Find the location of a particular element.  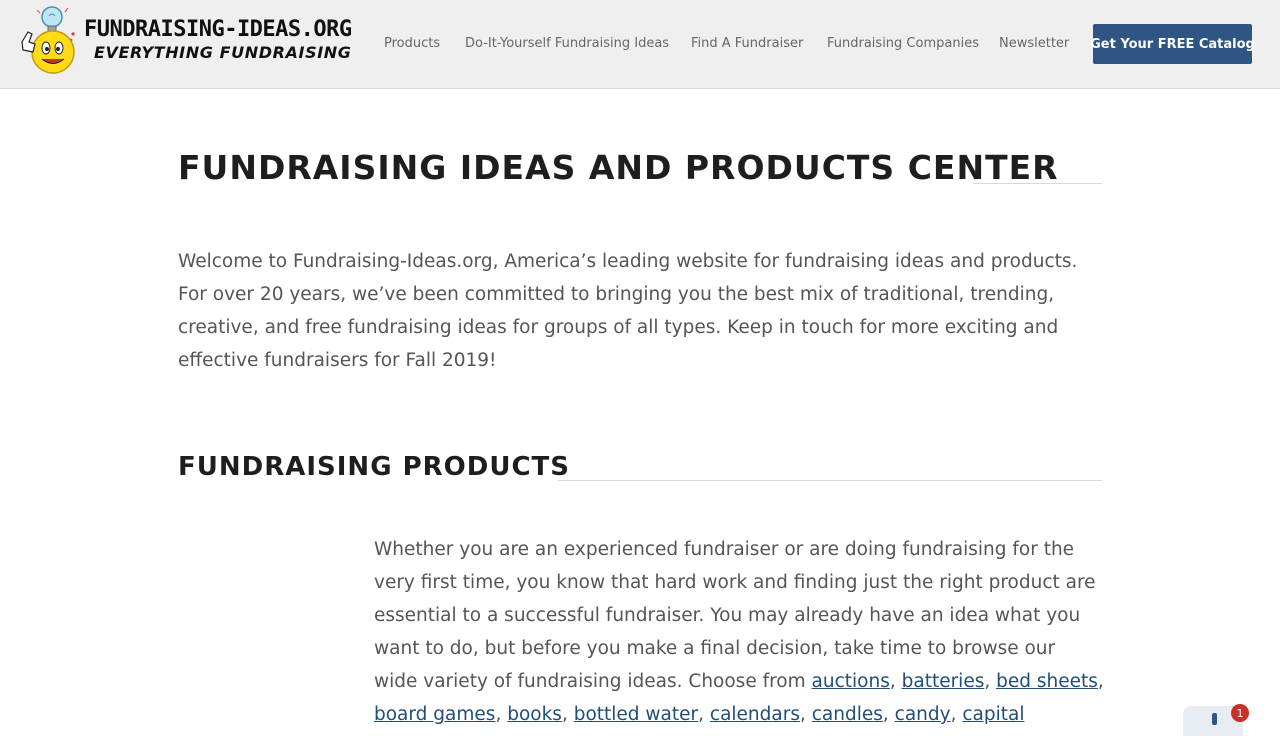

link-auctions: auctions is located at coordinates (851, 681).